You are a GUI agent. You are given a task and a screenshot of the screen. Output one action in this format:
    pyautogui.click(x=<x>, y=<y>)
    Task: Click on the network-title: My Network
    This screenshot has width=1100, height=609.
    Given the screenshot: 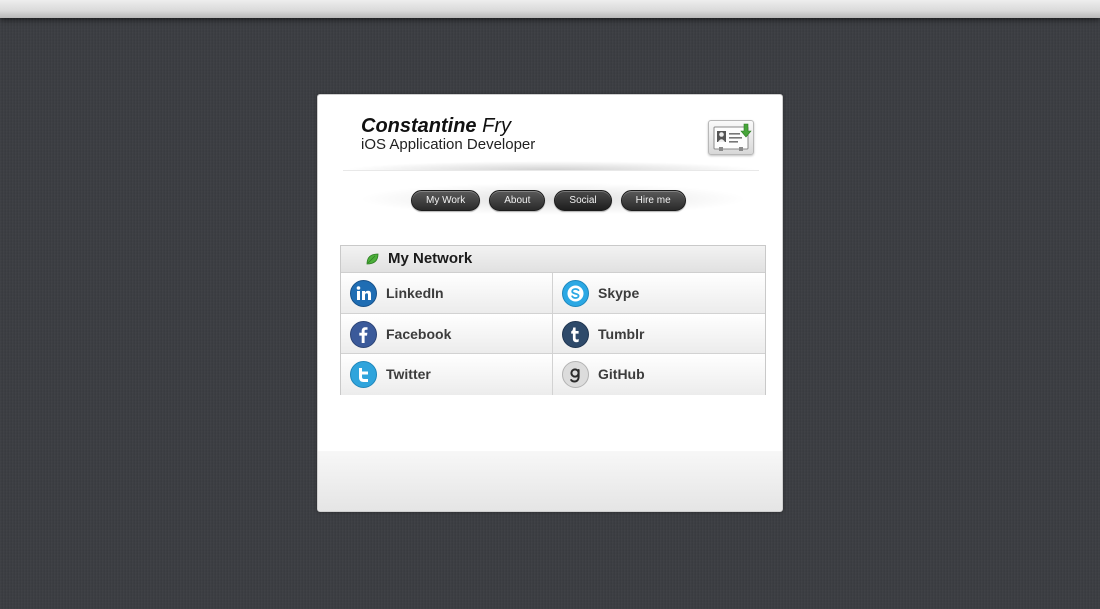 What is the action you would take?
    pyautogui.click(x=430, y=258)
    